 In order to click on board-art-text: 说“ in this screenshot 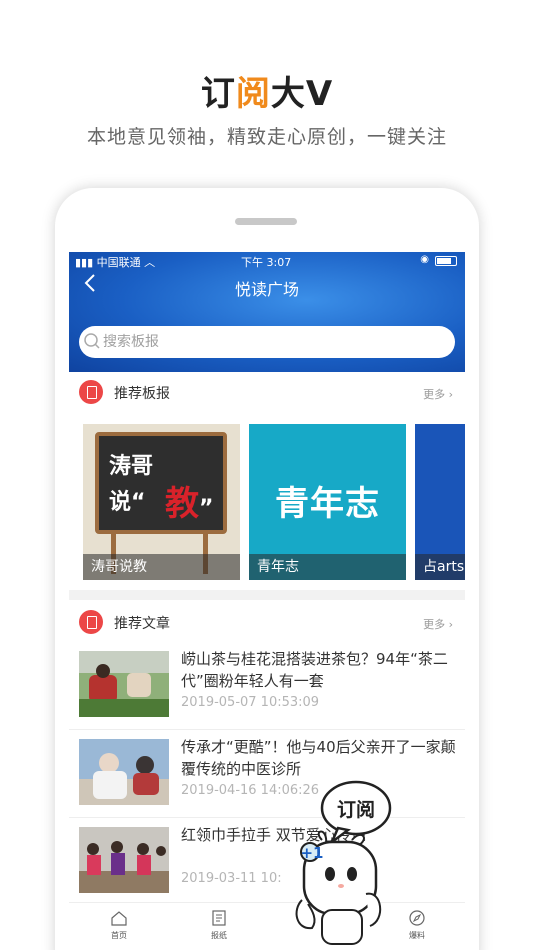, I will do `click(127, 502)`.